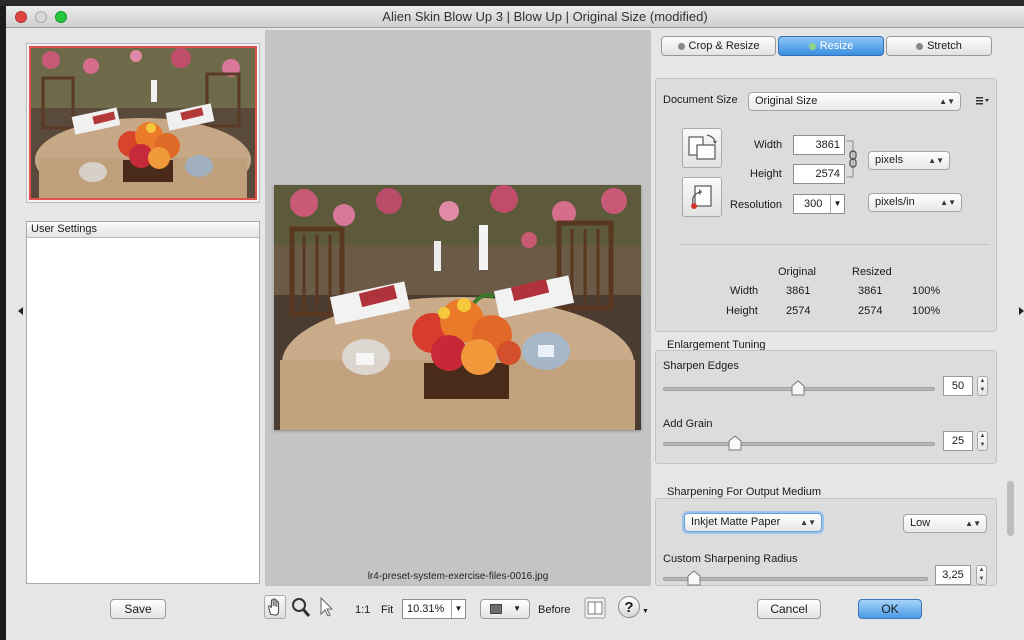 The image size is (1024, 640). What do you see at coordinates (730, 559) in the screenshot?
I see `sharpening-radius-label: Custom Sharpening Radius` at bounding box center [730, 559].